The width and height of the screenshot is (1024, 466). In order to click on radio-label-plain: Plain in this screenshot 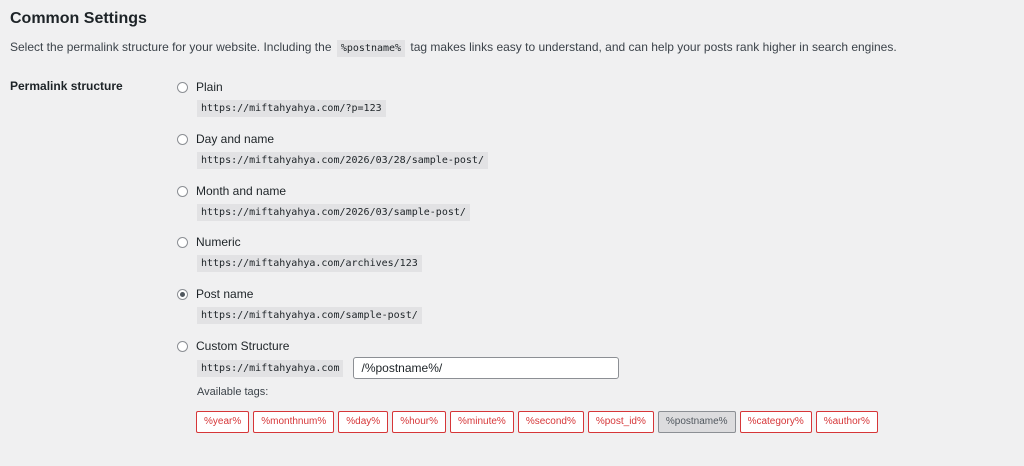, I will do `click(209, 87)`.